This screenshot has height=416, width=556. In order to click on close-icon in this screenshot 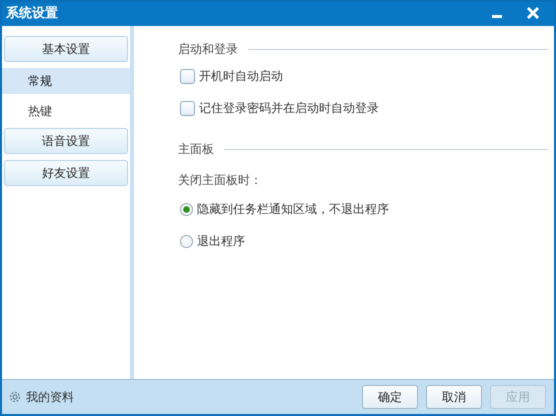, I will do `click(533, 13)`.